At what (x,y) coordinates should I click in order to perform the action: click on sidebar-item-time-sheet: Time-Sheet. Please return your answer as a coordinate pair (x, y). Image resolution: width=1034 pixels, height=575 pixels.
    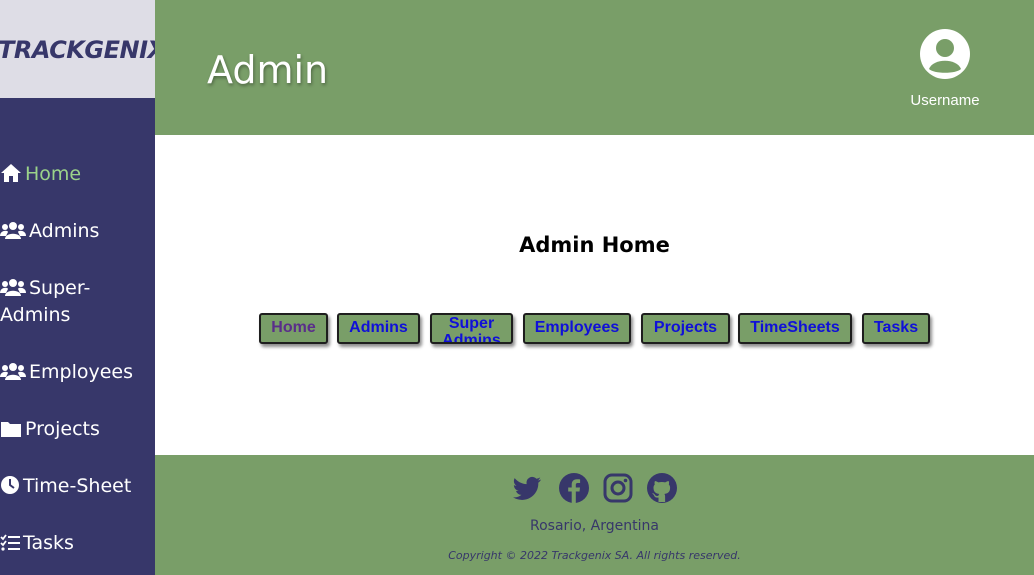
    Looking at the image, I should click on (77, 486).